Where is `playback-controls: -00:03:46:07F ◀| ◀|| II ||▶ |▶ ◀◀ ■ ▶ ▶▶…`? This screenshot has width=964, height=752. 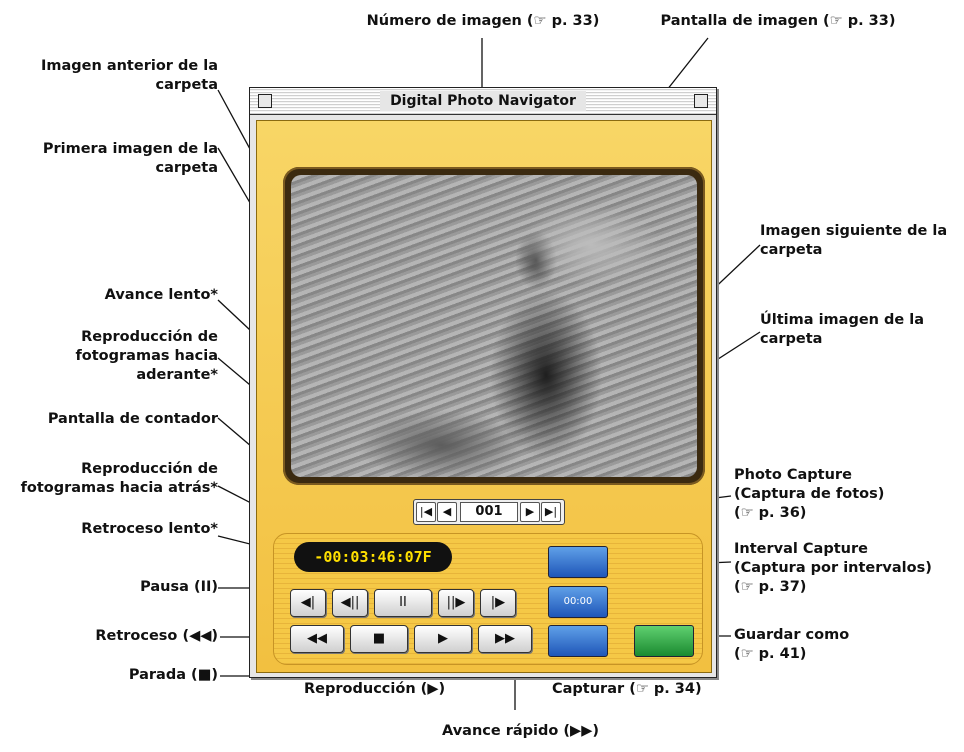
playback-controls: -00:03:46:07F ◀| ◀|| II ||▶ |▶ ◀◀ ■ ▶ ▶▶… is located at coordinates (488, 599).